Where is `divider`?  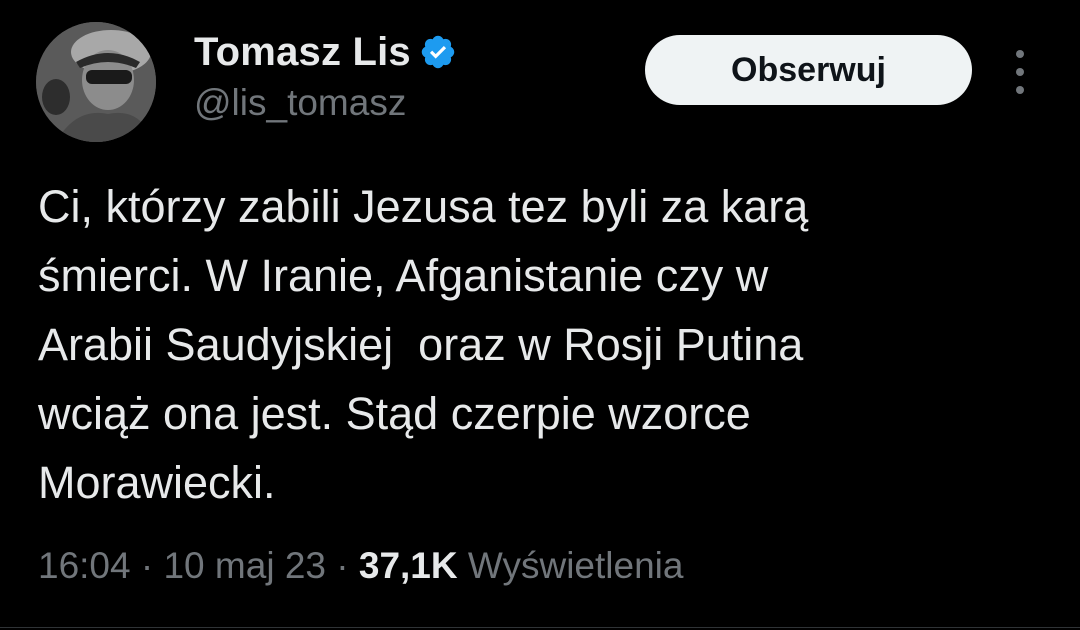 divider is located at coordinates (540, 627).